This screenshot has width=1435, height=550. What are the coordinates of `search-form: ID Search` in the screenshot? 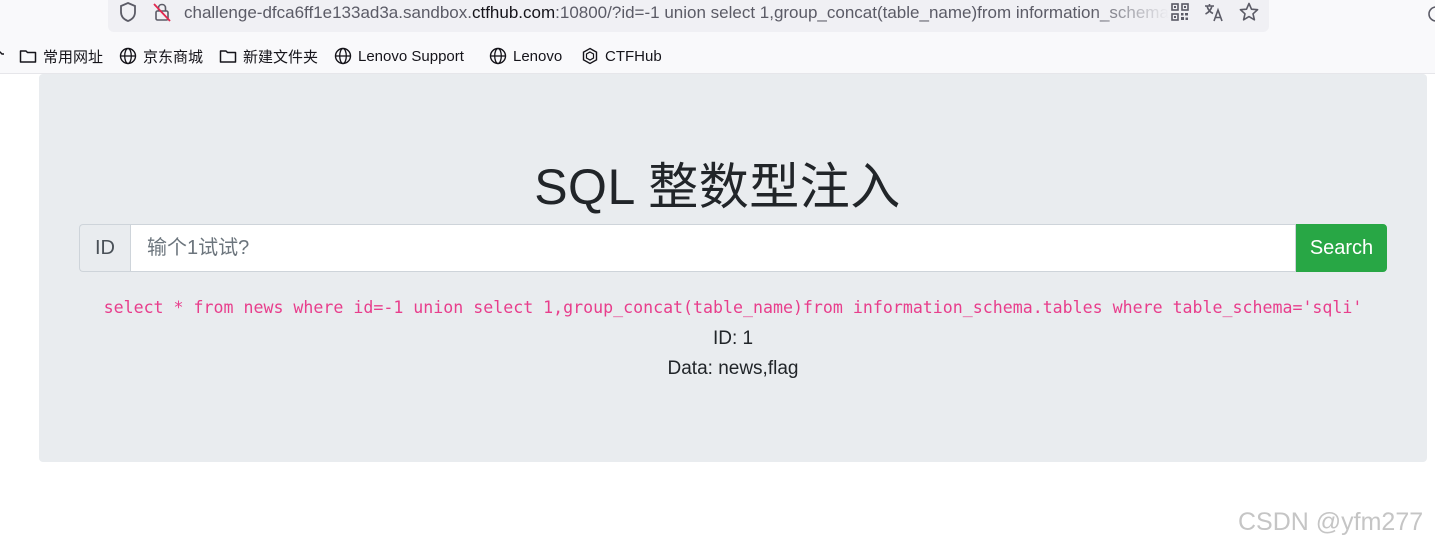 It's located at (733, 248).